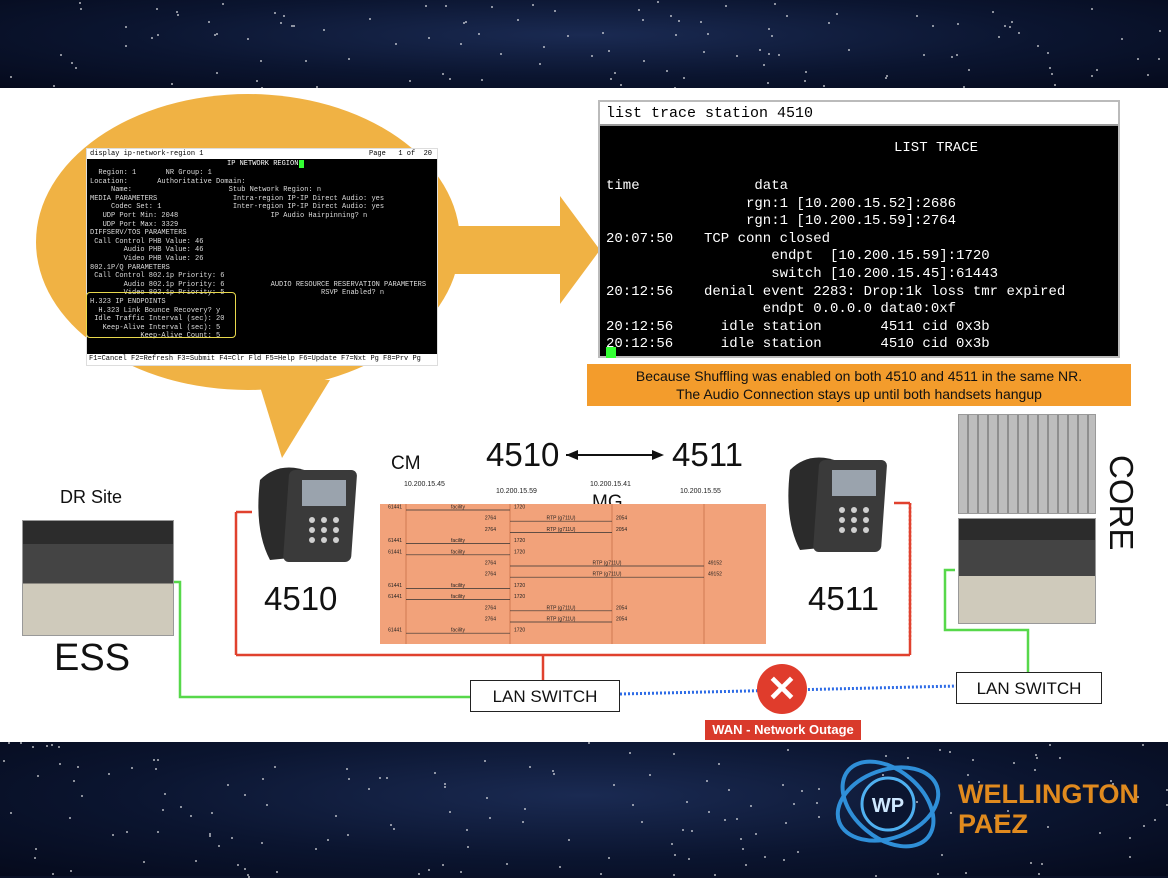  What do you see at coordinates (936, 148) in the screenshot?
I see `trace-heading: LIST TRACE` at bounding box center [936, 148].